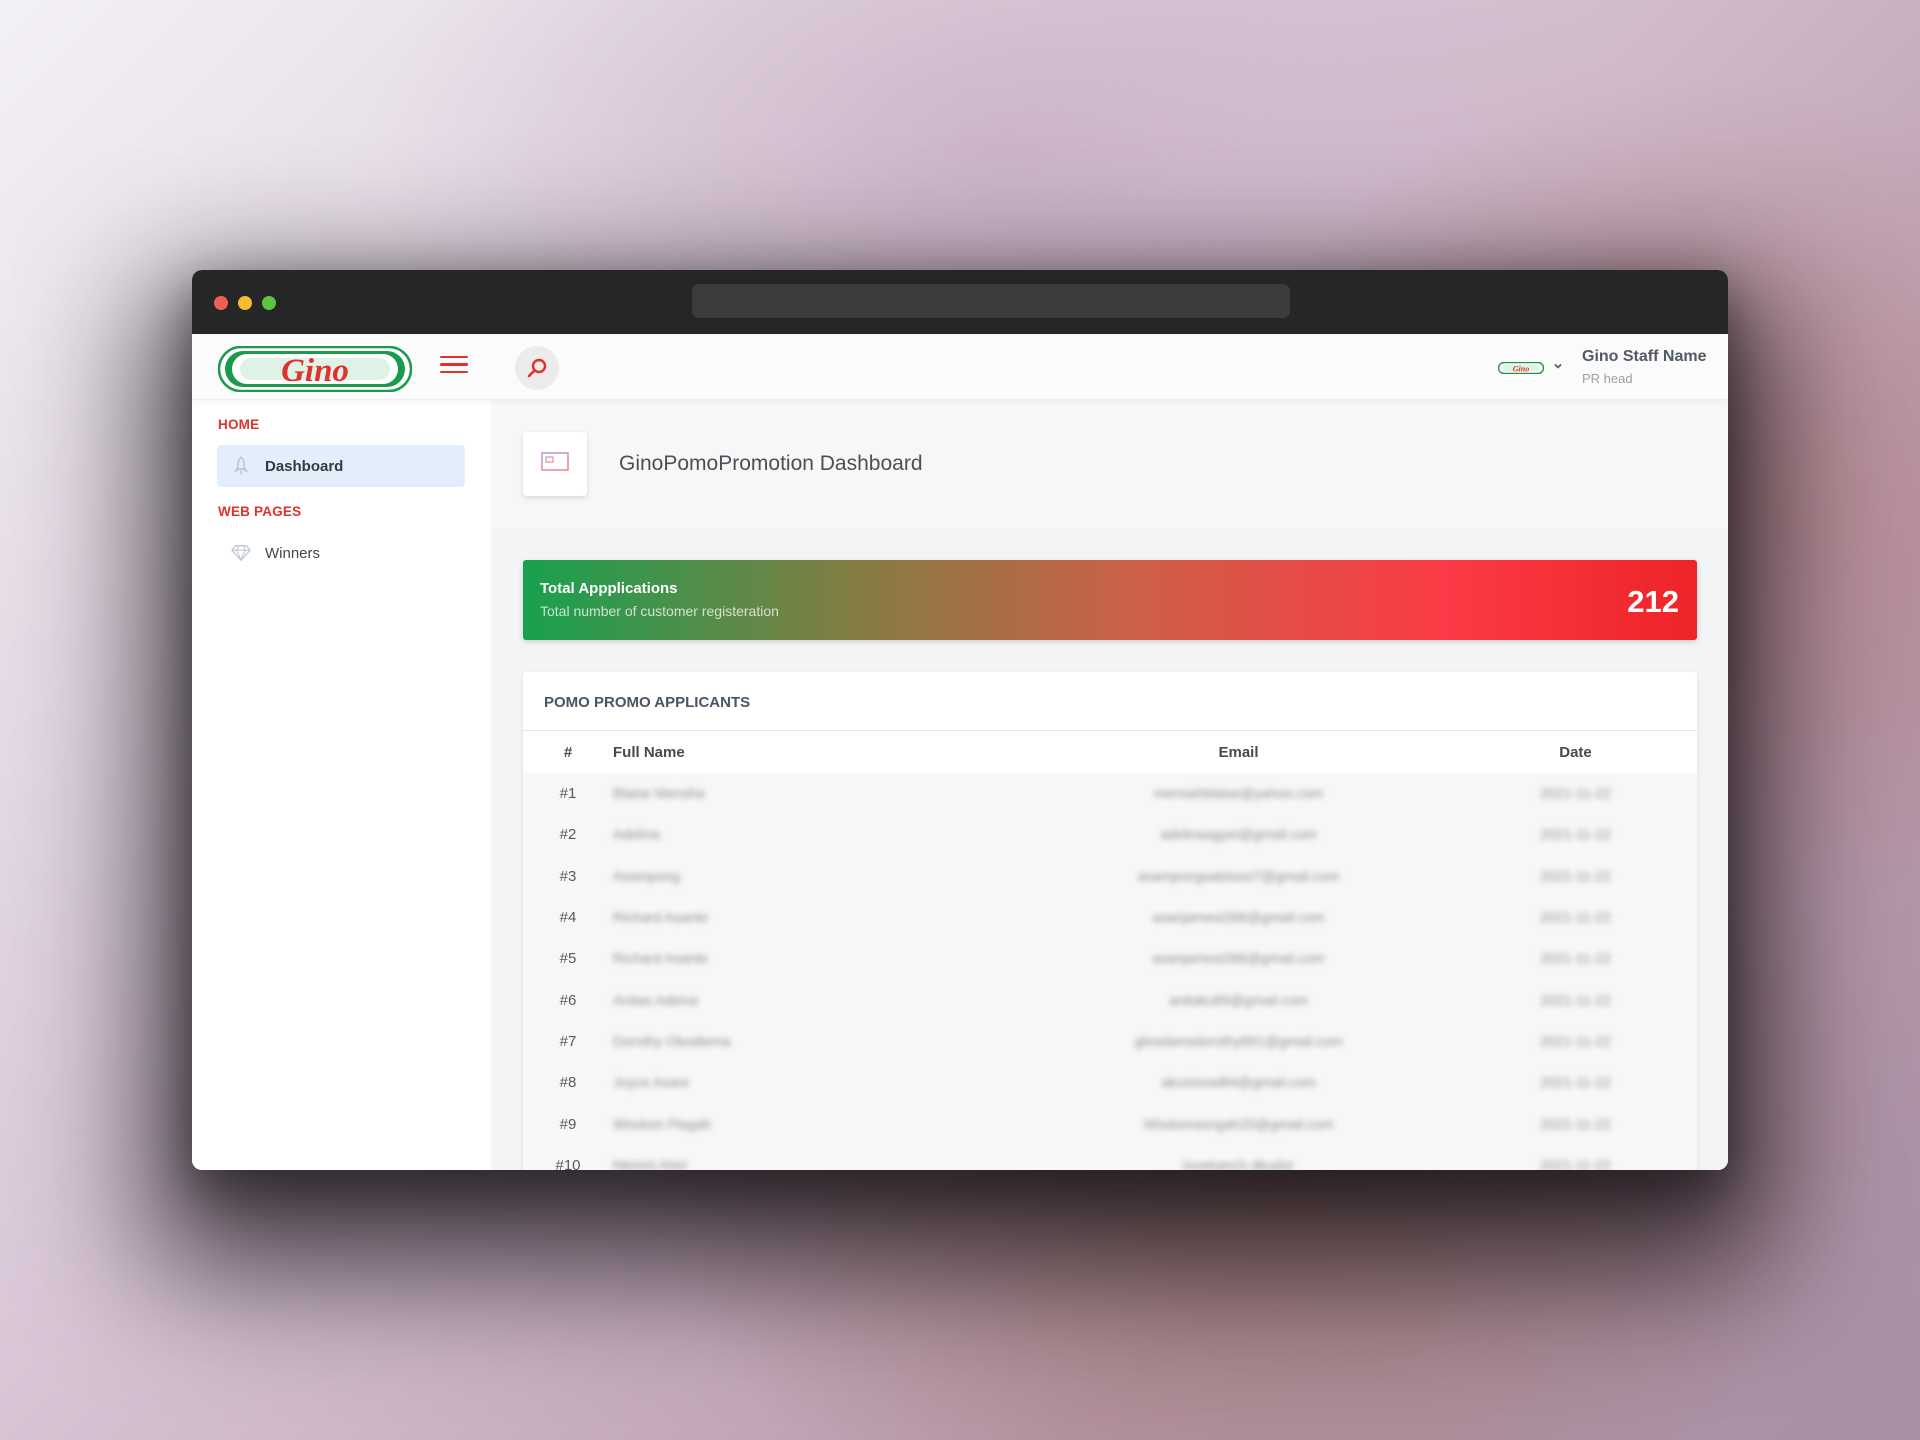  I want to click on table-header-row: # Full Name Email Date, so click(1110, 752).